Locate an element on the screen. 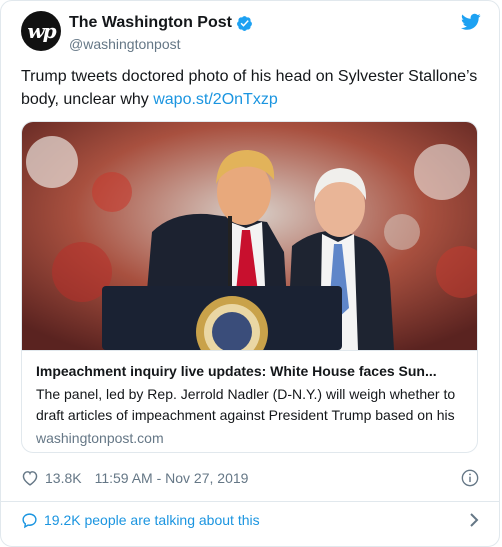 This screenshot has height=547, width=502. info-icon is located at coordinates (470, 478).